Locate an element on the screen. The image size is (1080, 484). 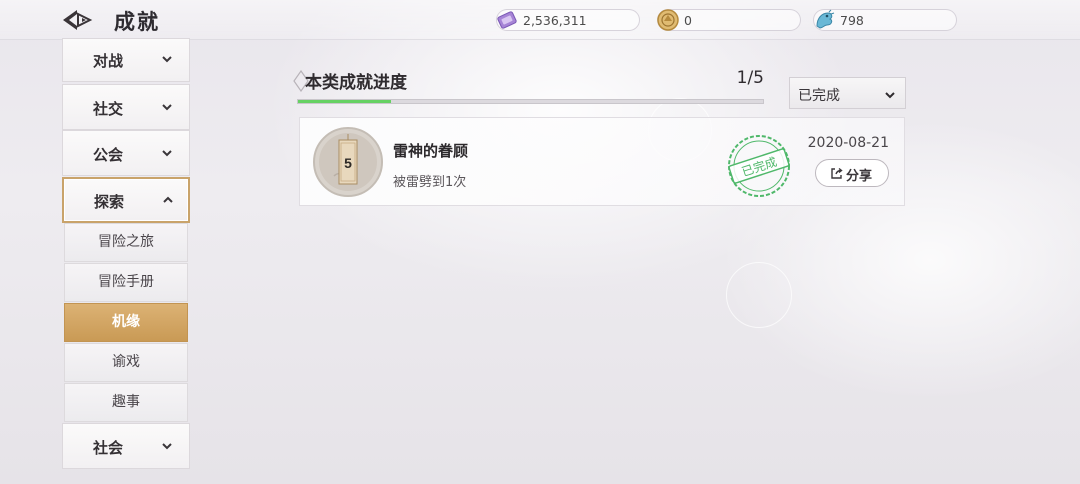
sidebar-subitem-adventure-handbook: 冒险手册 is located at coordinates (126, 282).